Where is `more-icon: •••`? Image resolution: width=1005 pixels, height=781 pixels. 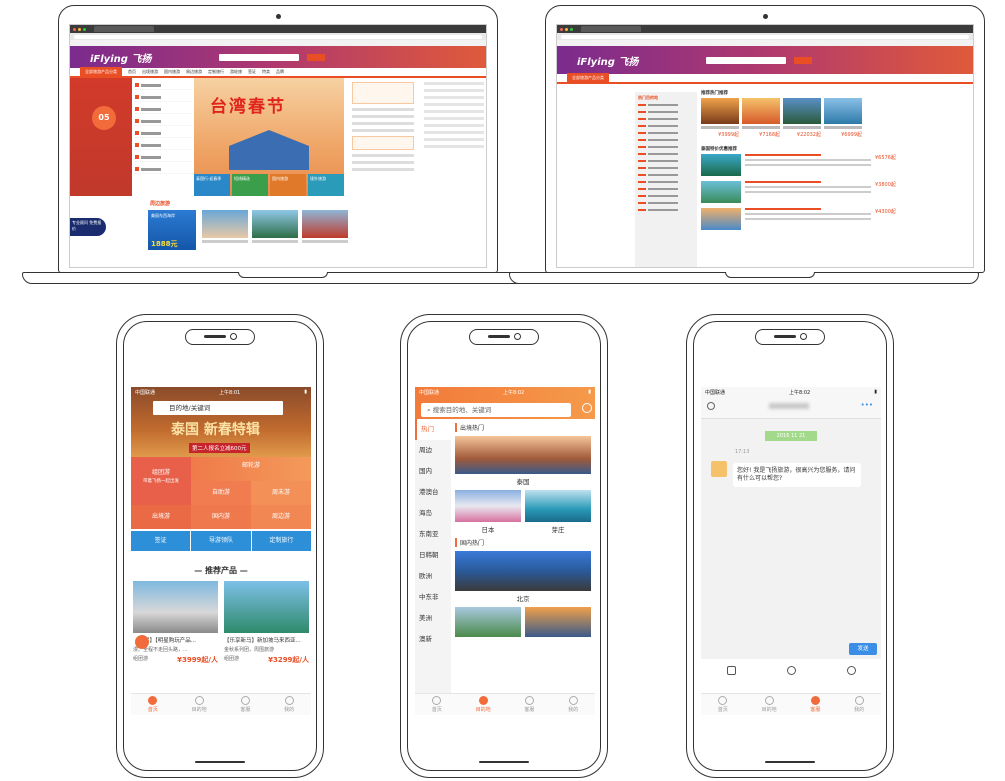
more-icon: ••• is located at coordinates (867, 405).